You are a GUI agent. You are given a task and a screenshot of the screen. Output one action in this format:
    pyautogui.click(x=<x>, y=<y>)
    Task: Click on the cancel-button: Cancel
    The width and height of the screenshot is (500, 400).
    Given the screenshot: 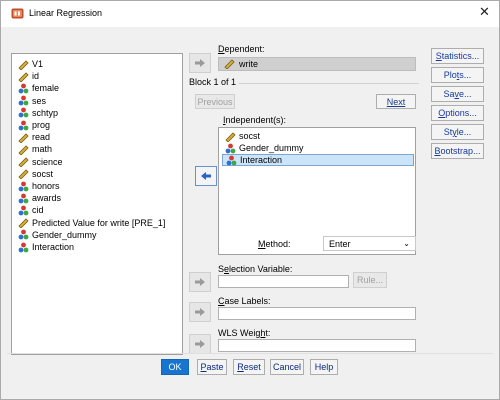 What is the action you would take?
    pyautogui.click(x=287, y=367)
    